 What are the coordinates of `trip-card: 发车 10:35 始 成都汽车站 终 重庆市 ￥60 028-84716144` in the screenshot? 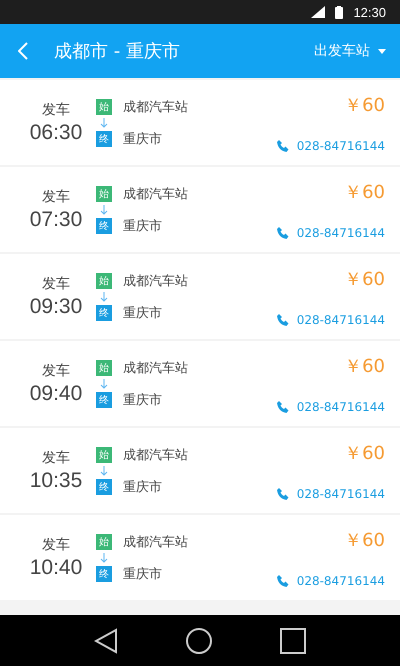 It's located at (200, 470).